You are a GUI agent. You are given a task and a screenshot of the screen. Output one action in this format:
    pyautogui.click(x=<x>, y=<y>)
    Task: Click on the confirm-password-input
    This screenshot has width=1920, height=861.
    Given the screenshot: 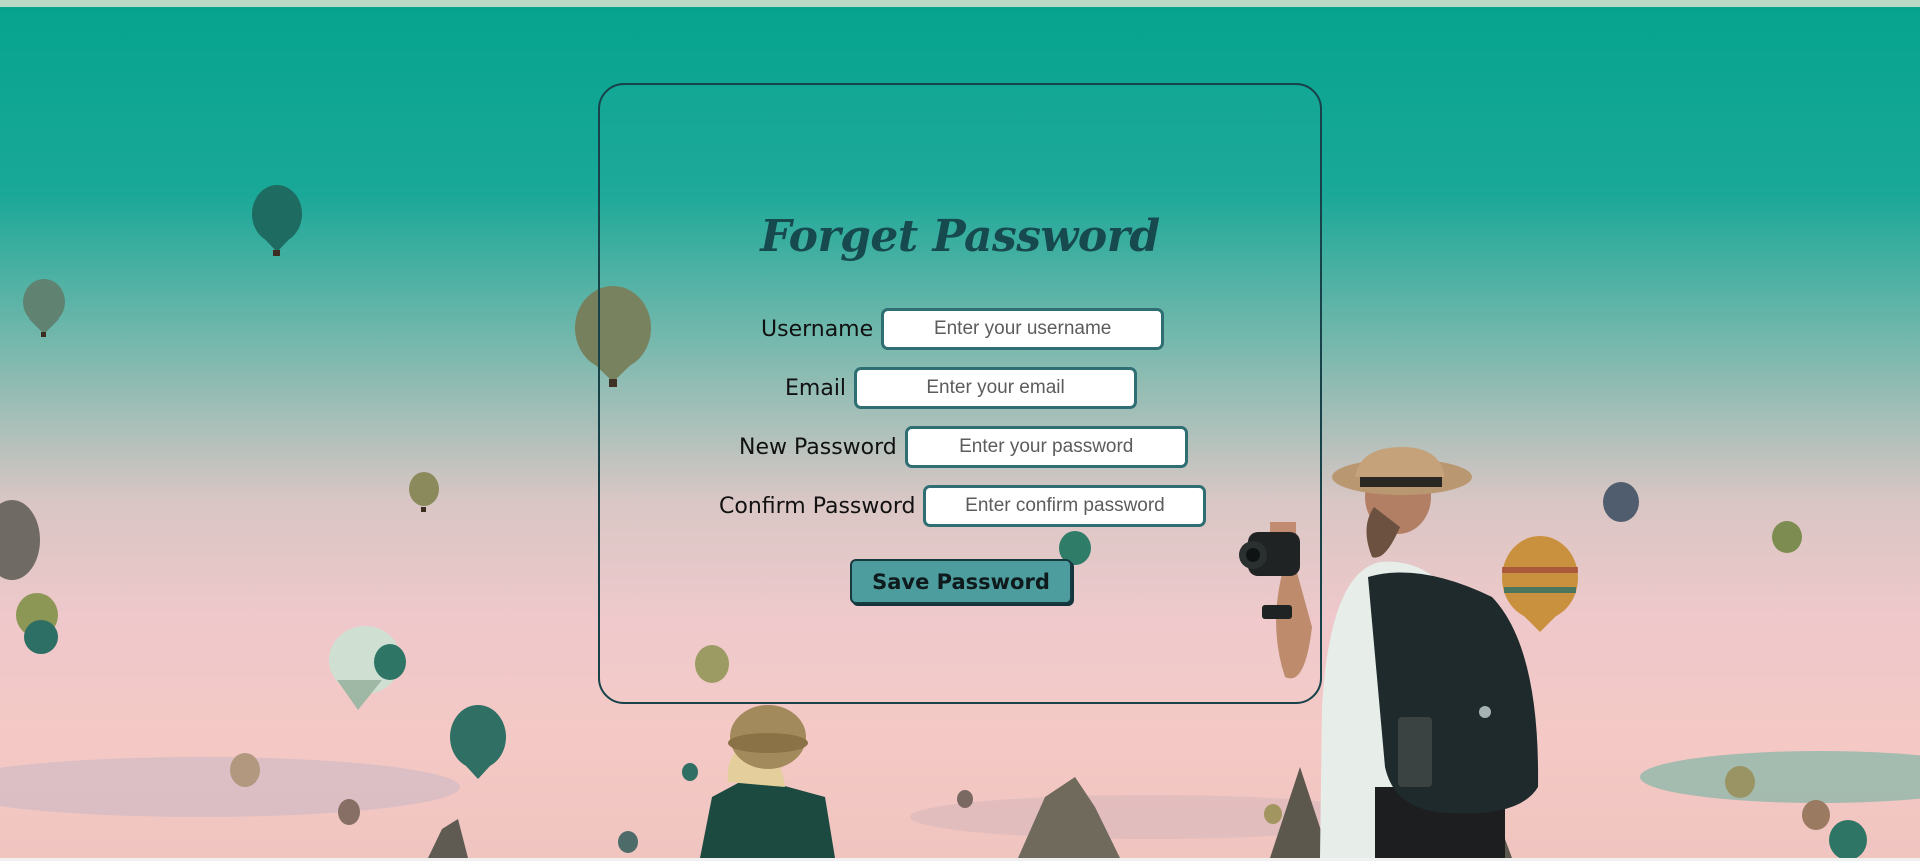 What is the action you would take?
    pyautogui.click(x=1065, y=506)
    